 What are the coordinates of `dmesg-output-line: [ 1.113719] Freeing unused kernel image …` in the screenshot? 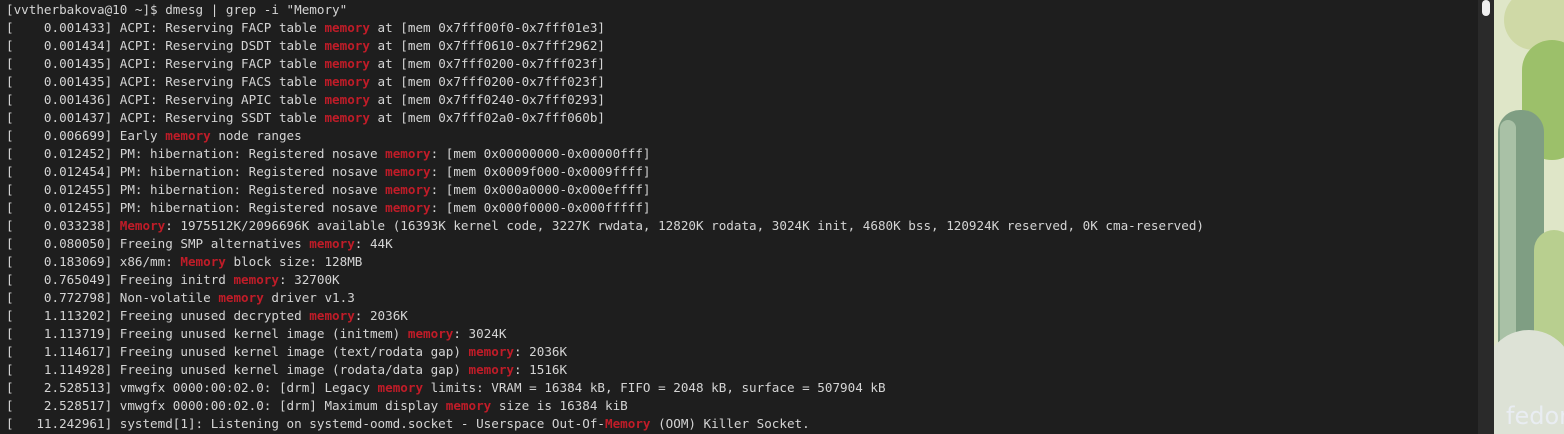 It's located at (742, 334).